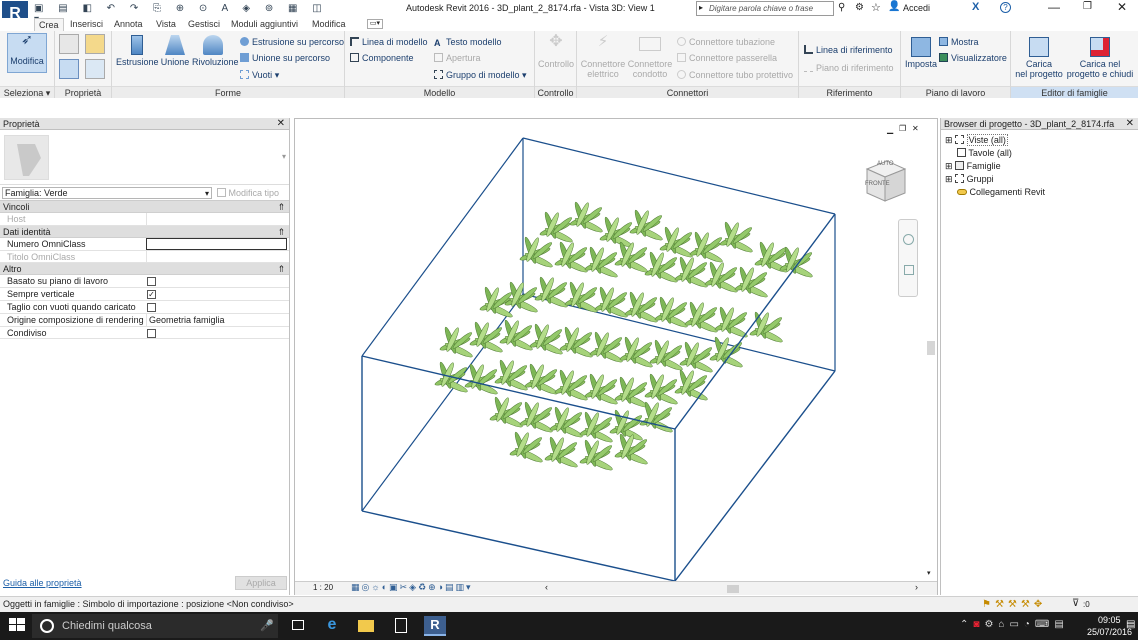 The image size is (1138, 640). I want to click on taglio-checkbox, so click(151, 307).